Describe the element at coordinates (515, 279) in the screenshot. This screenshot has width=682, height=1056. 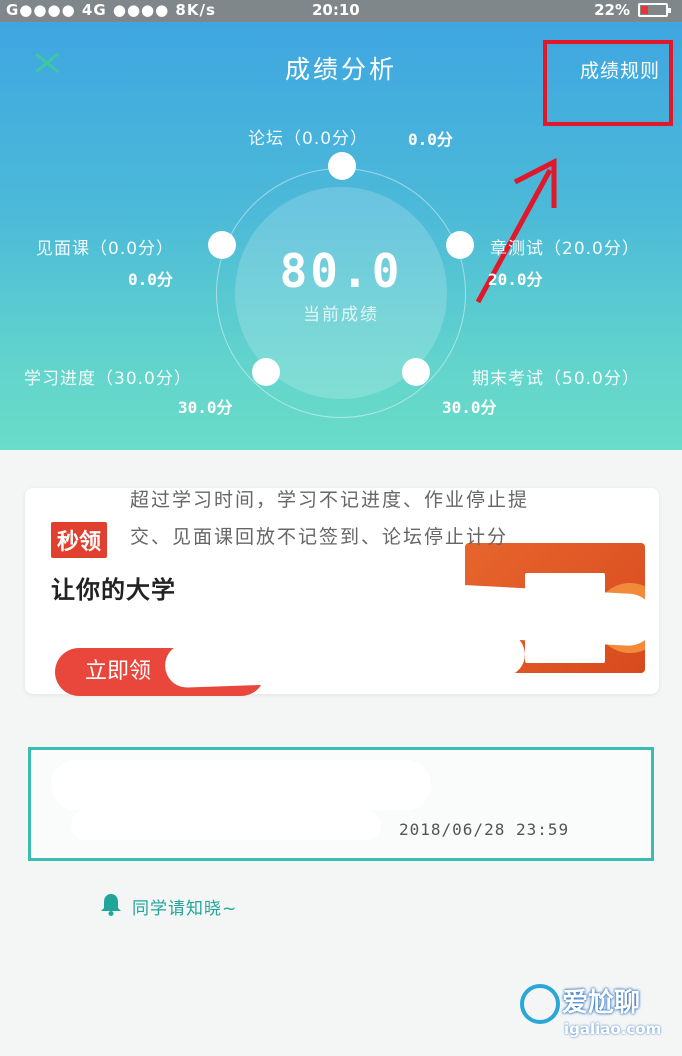
I see `node-value-quiz: 20.0分` at that location.